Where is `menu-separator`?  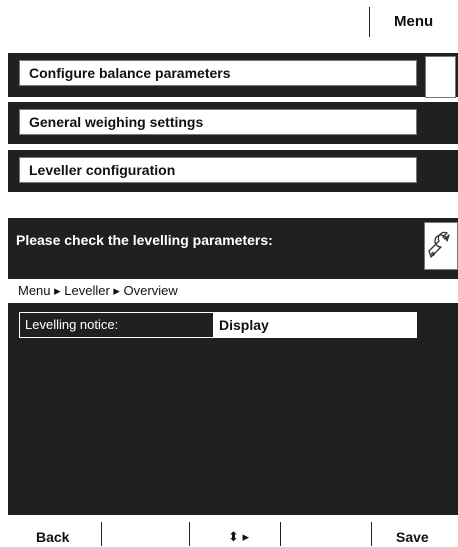
menu-separator is located at coordinates (369, 22).